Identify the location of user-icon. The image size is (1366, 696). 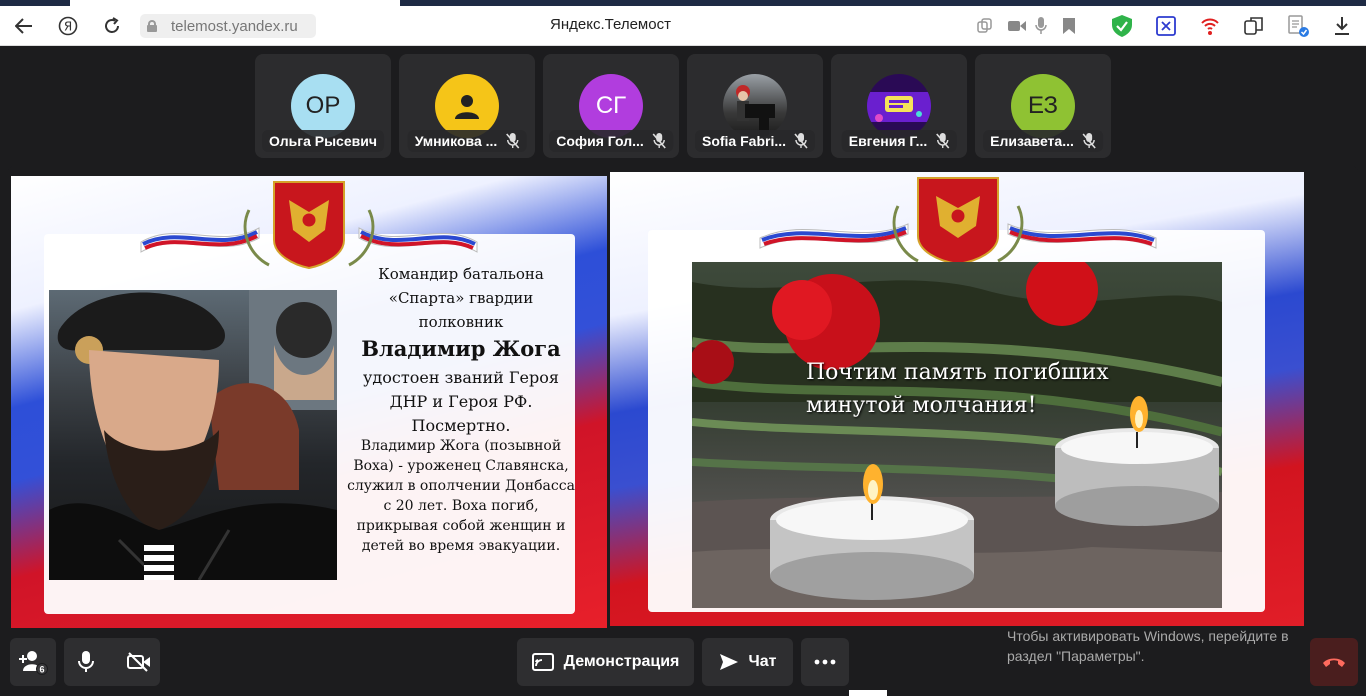
(467, 107).